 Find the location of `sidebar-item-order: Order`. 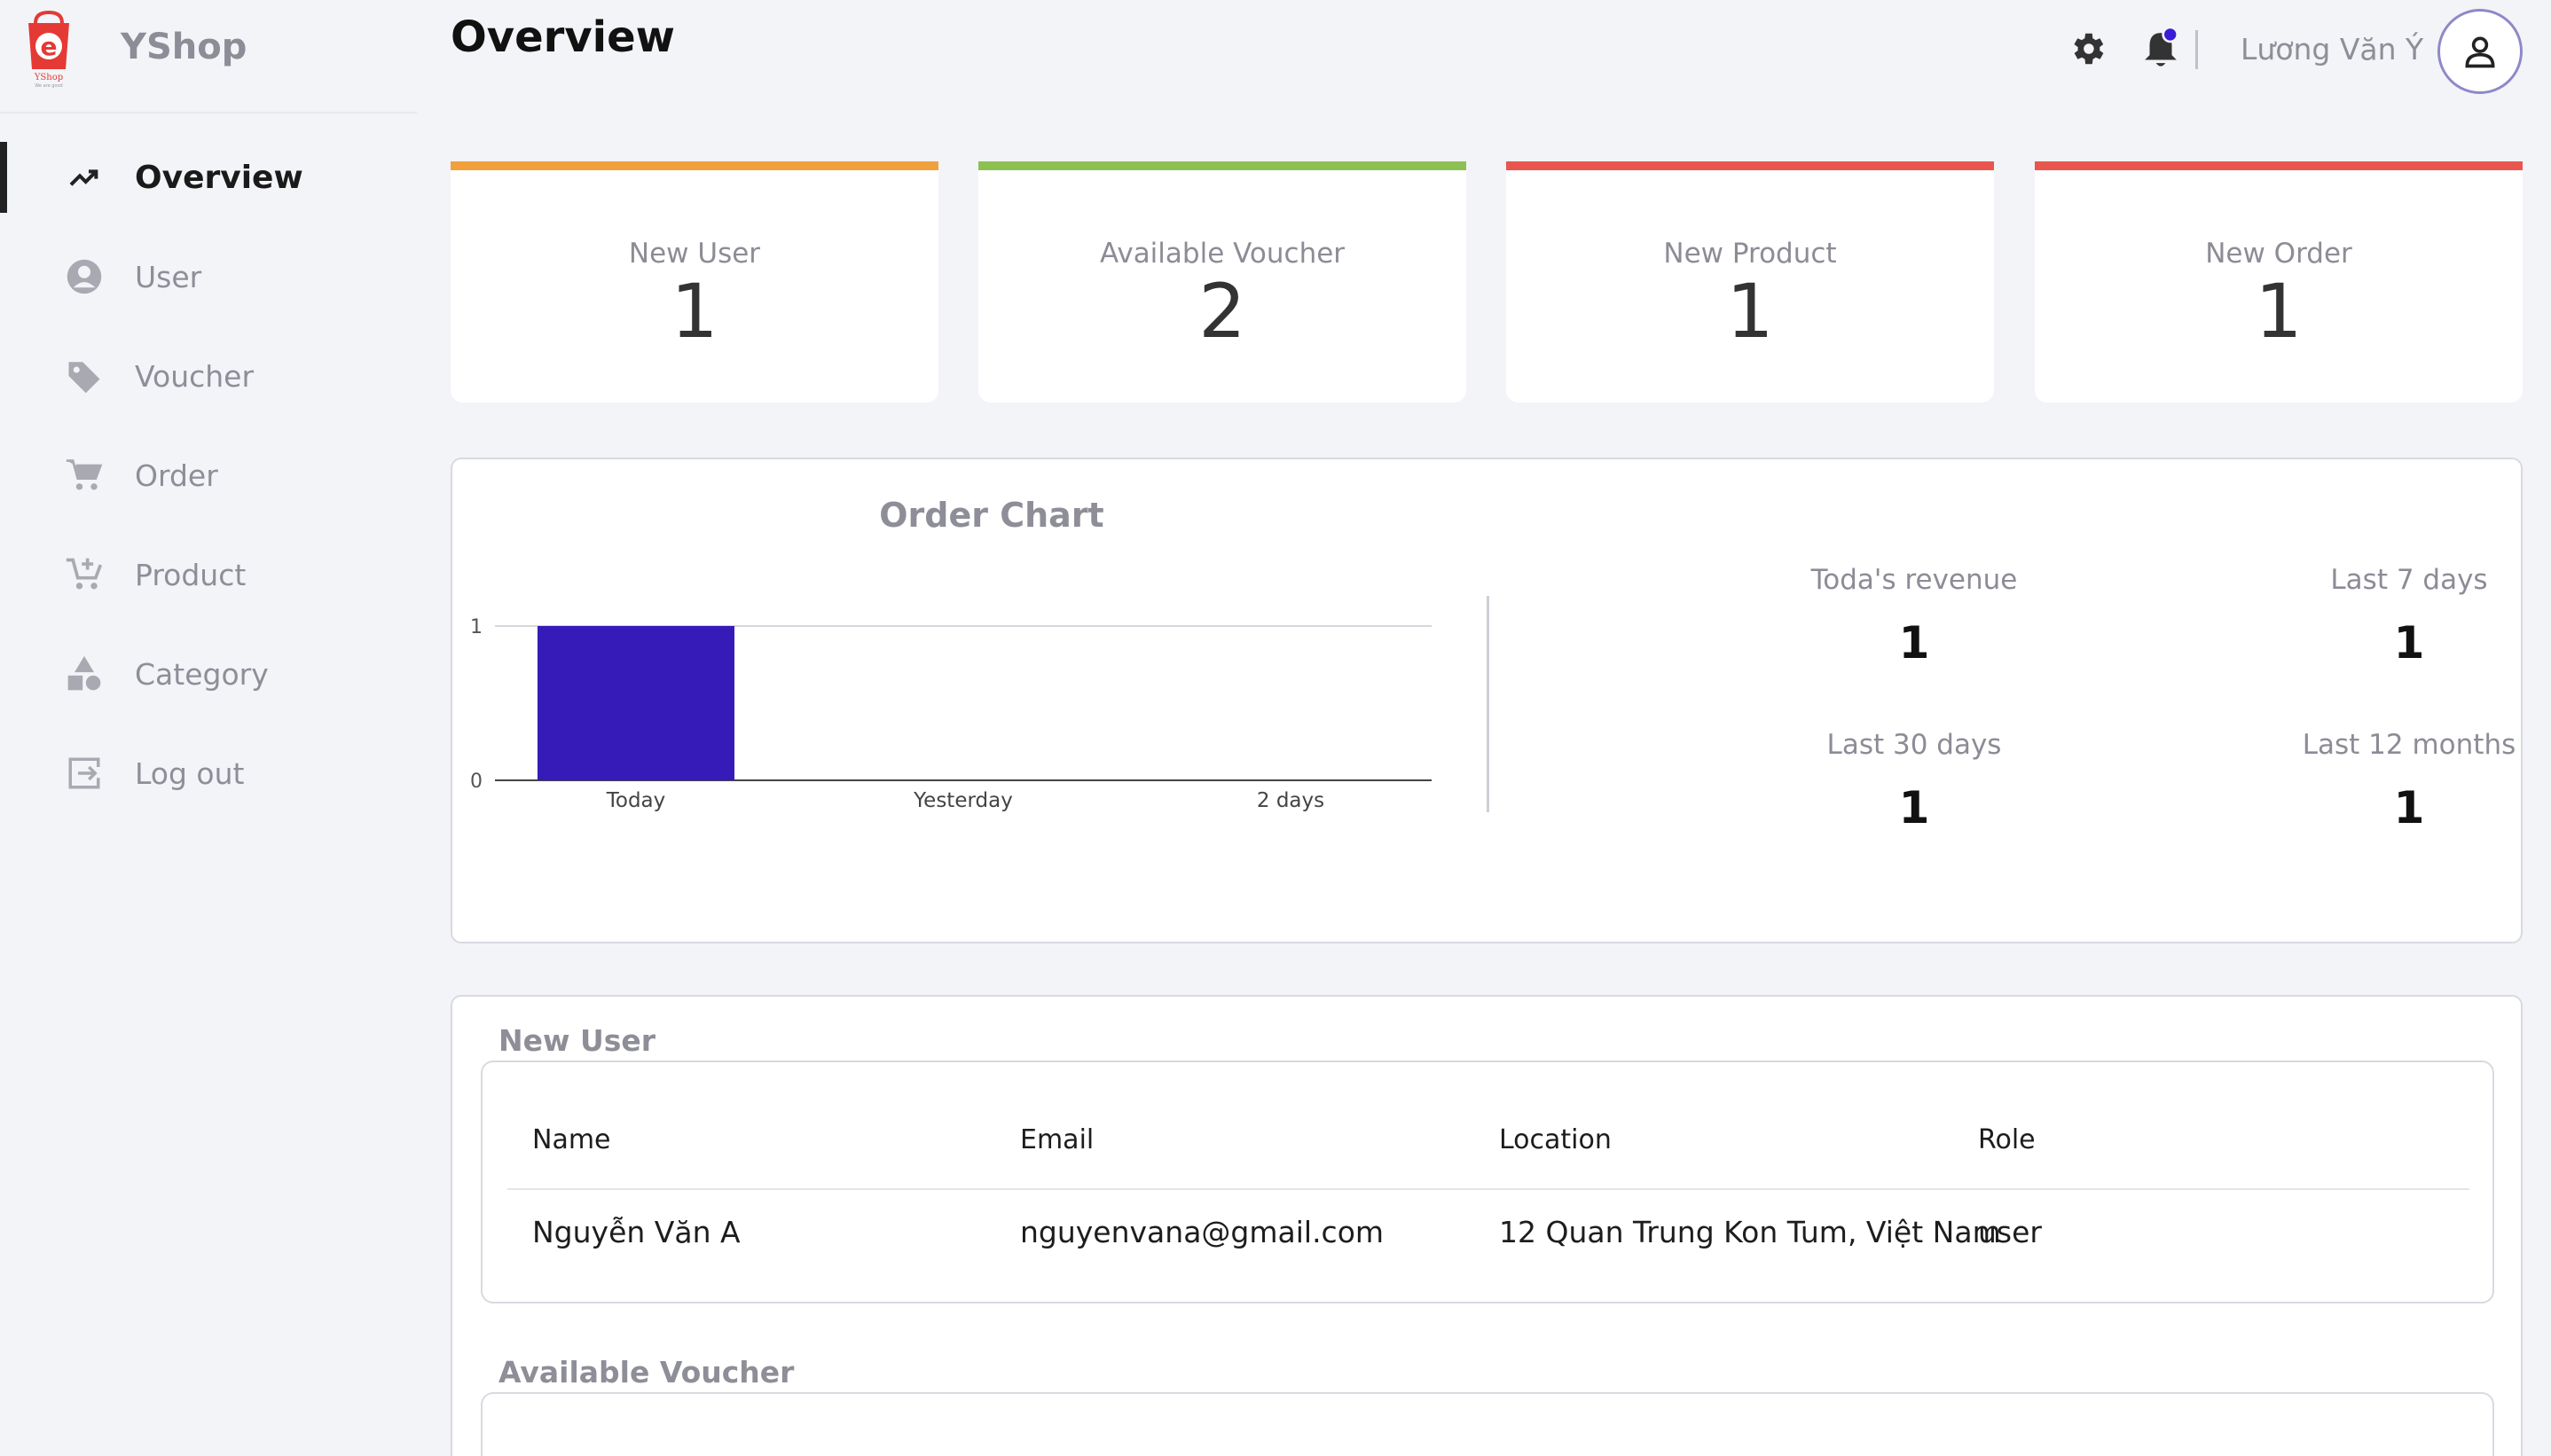

sidebar-item-order: Order is located at coordinates (208, 475).